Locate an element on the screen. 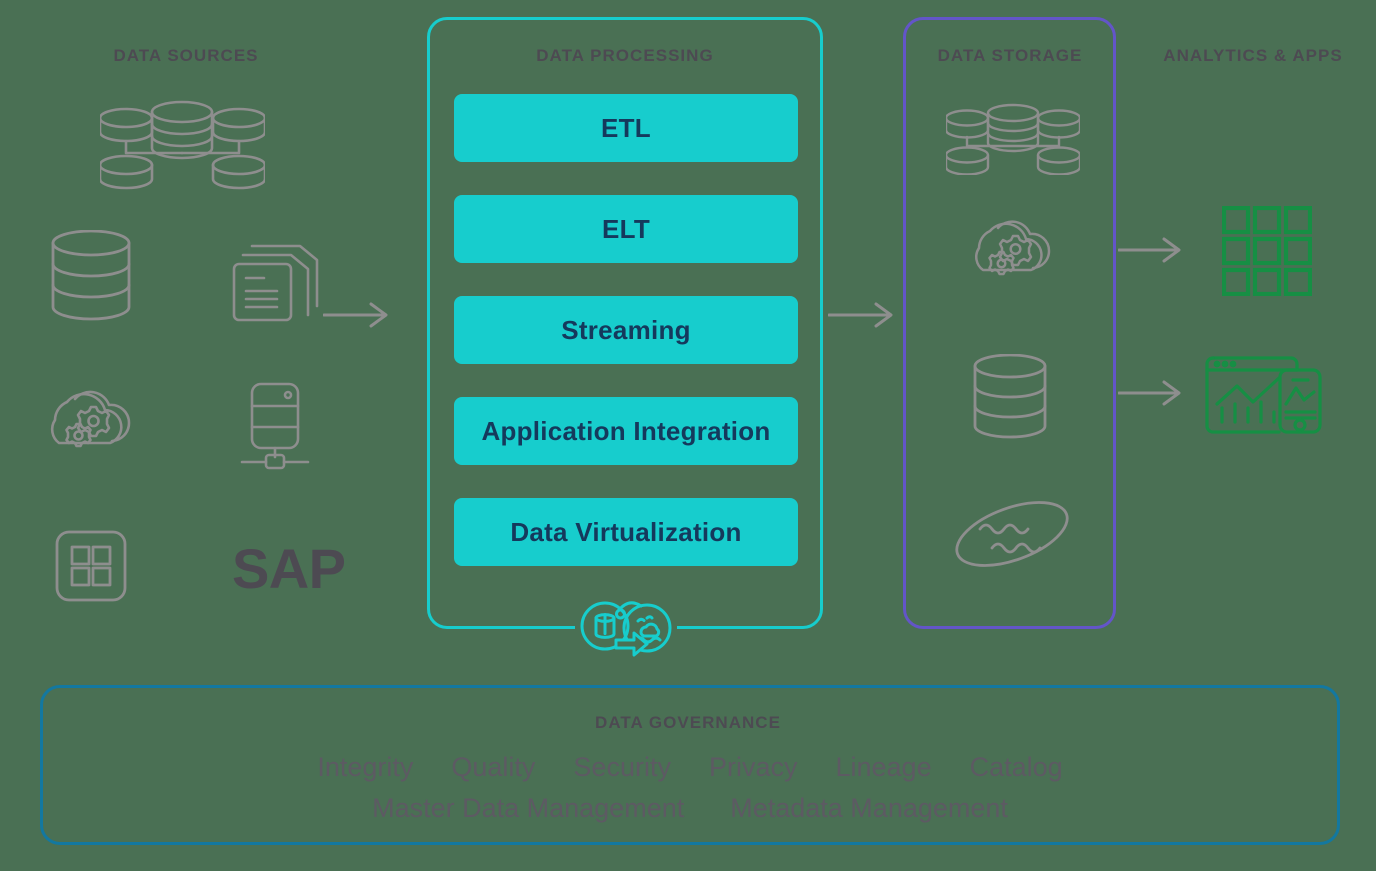 This screenshot has width=1376, height=871. processing-chip-application-integration: Application Integration is located at coordinates (626, 431).